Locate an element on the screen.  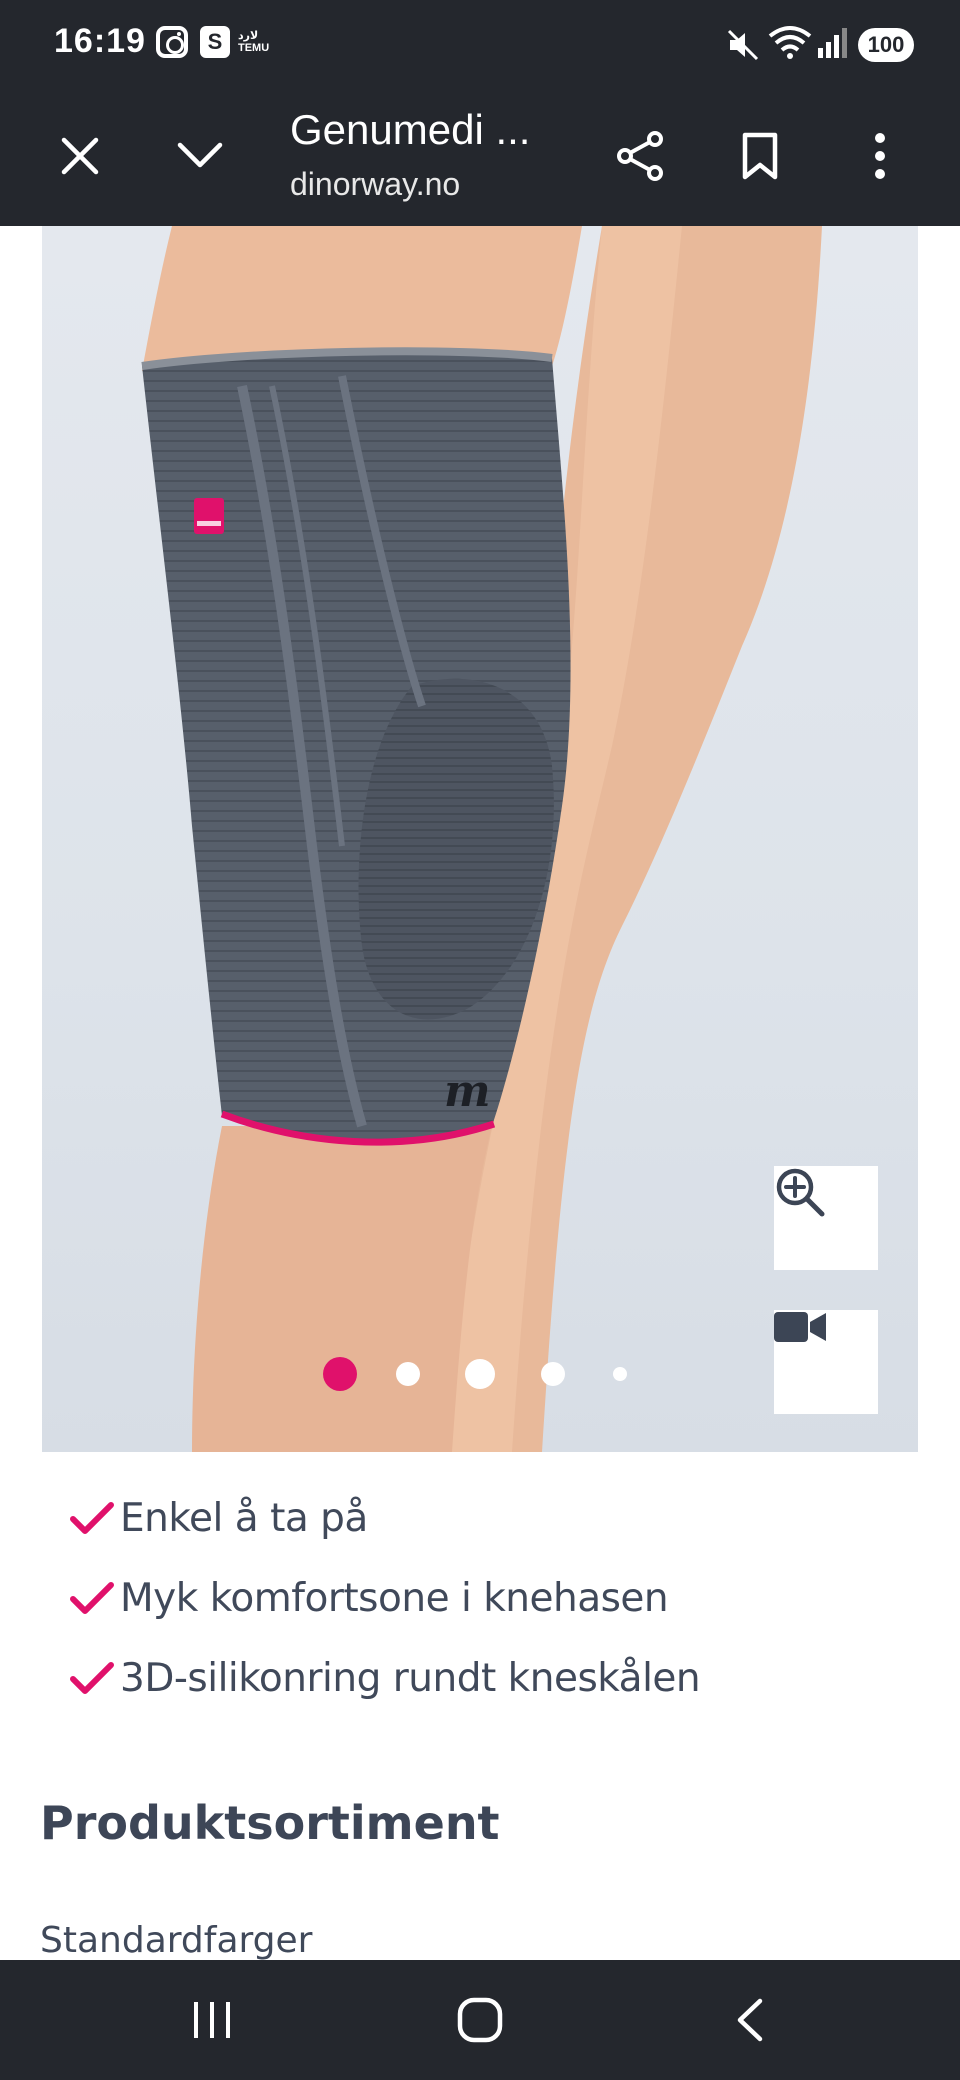
browser-toolbar: Genumedi ... dinorway.no is located at coordinates (480, 158).